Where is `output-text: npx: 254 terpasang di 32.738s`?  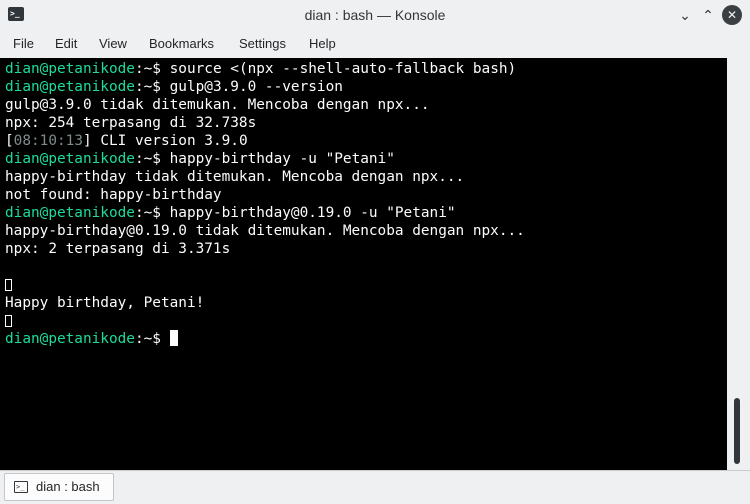
output-text: npx: 254 terpasang di 32.738s is located at coordinates (131, 123).